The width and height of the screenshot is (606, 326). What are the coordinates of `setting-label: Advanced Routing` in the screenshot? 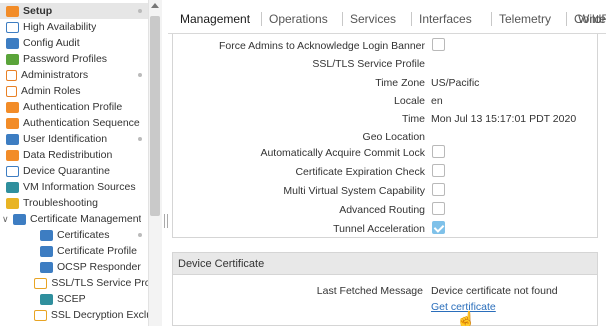 It's located at (382, 210).